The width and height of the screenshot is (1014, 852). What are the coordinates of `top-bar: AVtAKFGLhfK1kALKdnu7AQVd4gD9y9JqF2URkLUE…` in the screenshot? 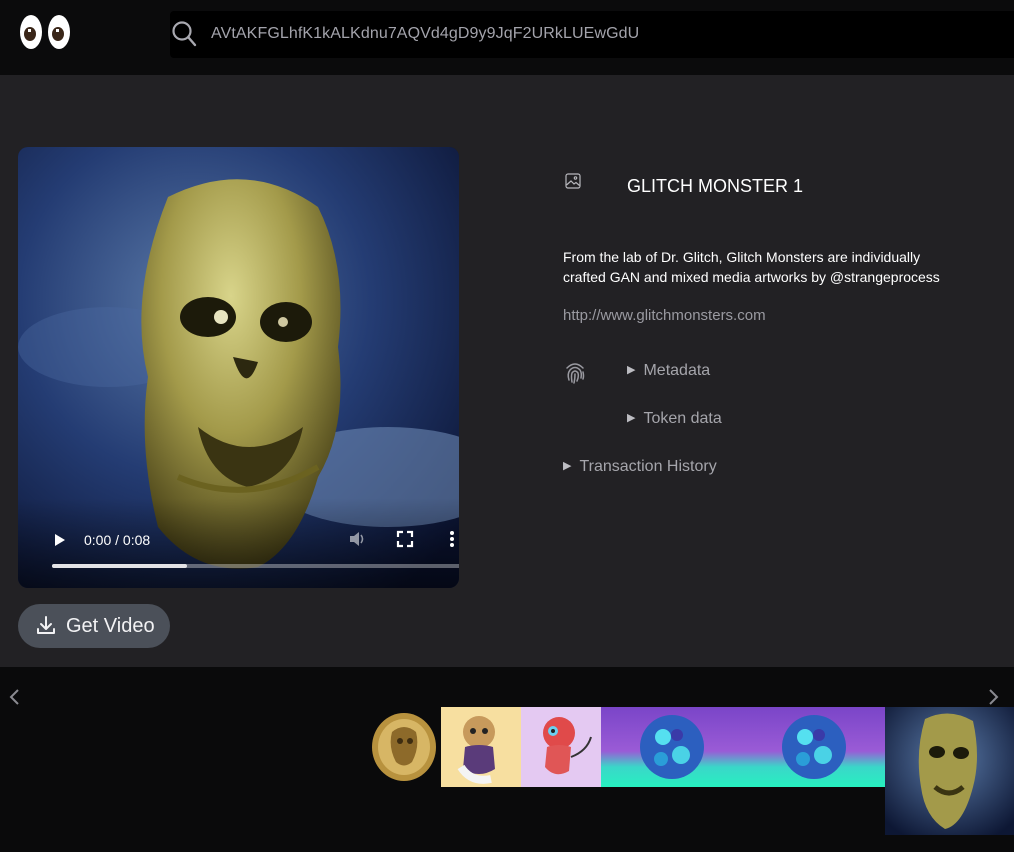 It's located at (507, 37).